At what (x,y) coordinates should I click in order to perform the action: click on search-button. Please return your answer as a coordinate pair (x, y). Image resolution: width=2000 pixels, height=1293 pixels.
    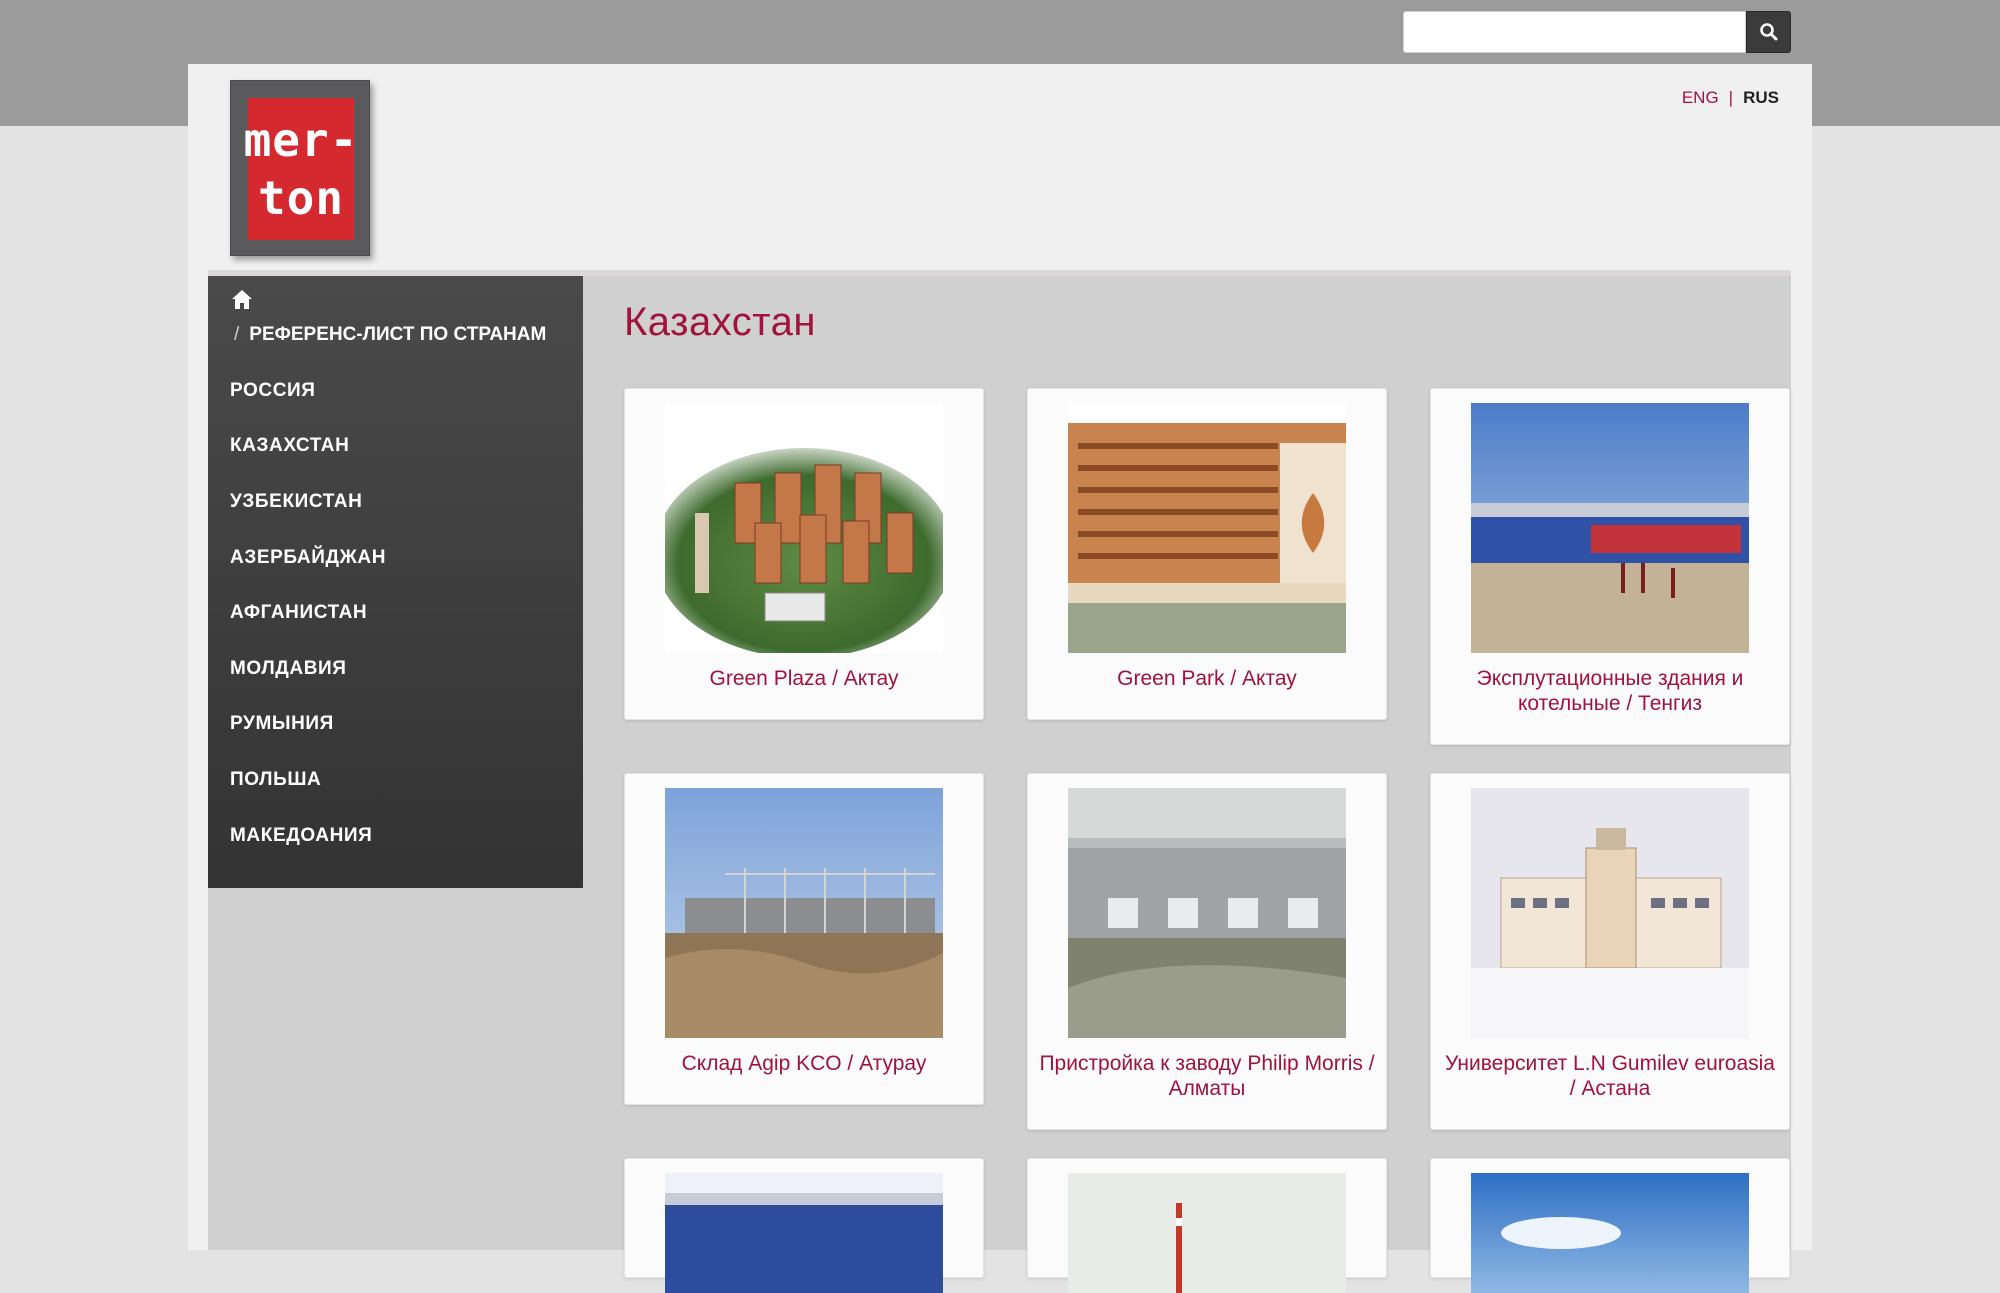
    Looking at the image, I should click on (1768, 32).